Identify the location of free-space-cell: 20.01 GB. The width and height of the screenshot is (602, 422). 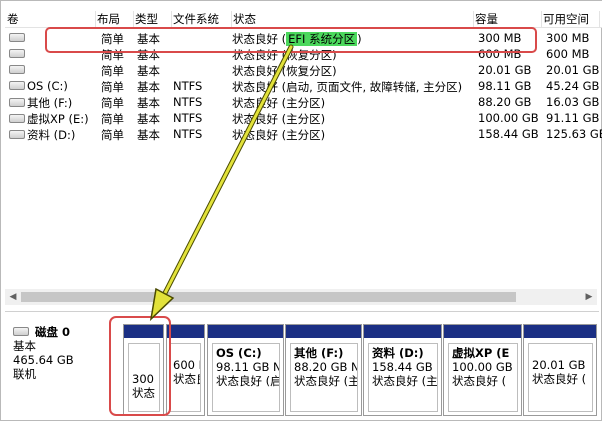
(573, 70).